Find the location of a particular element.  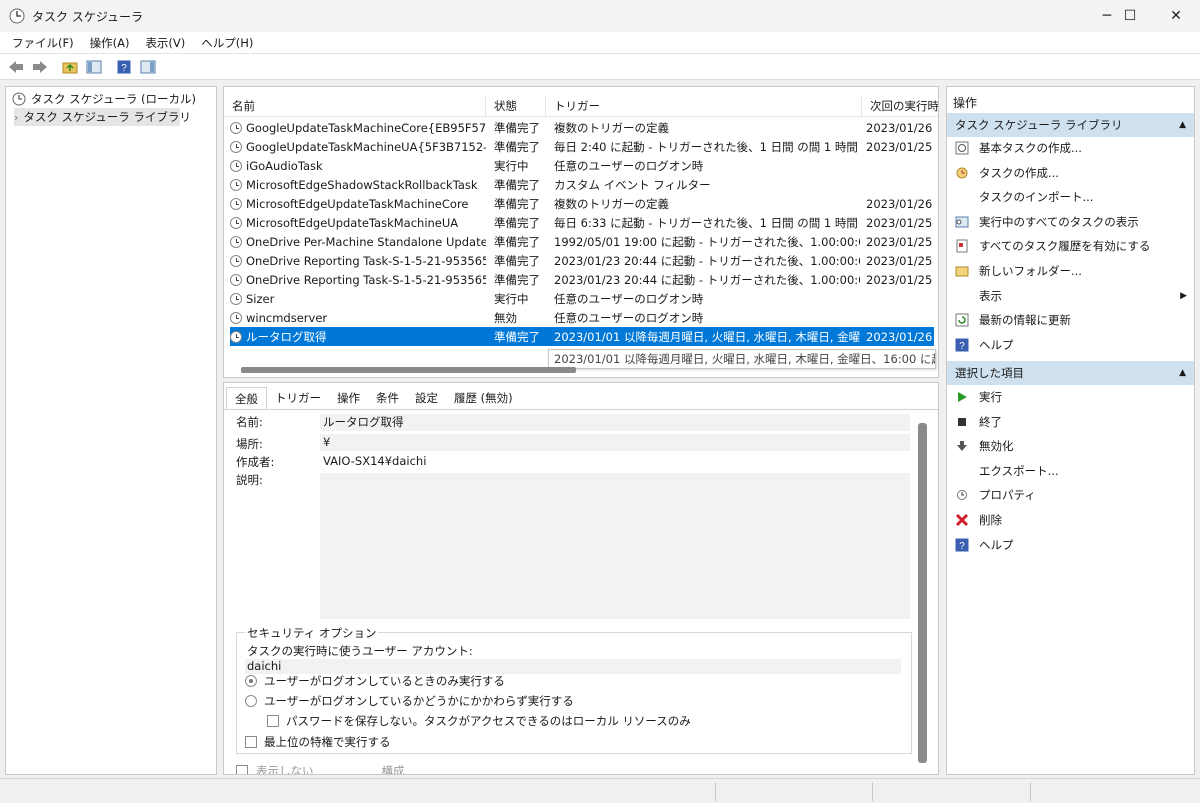

action-item: 最新の情報に更新 is located at coordinates (1071, 320).